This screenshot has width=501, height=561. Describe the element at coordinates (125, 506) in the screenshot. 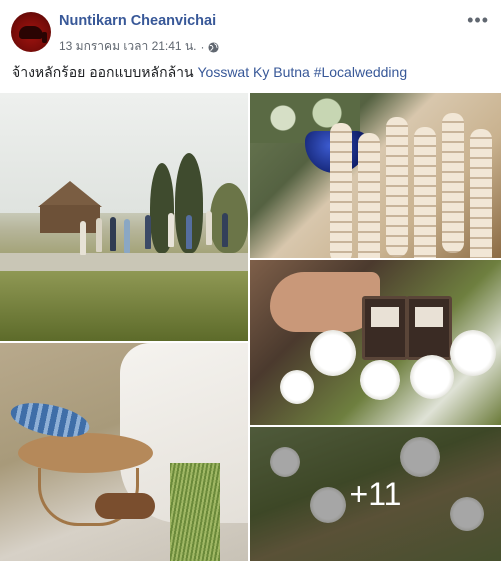

I see `photo-hand` at that location.